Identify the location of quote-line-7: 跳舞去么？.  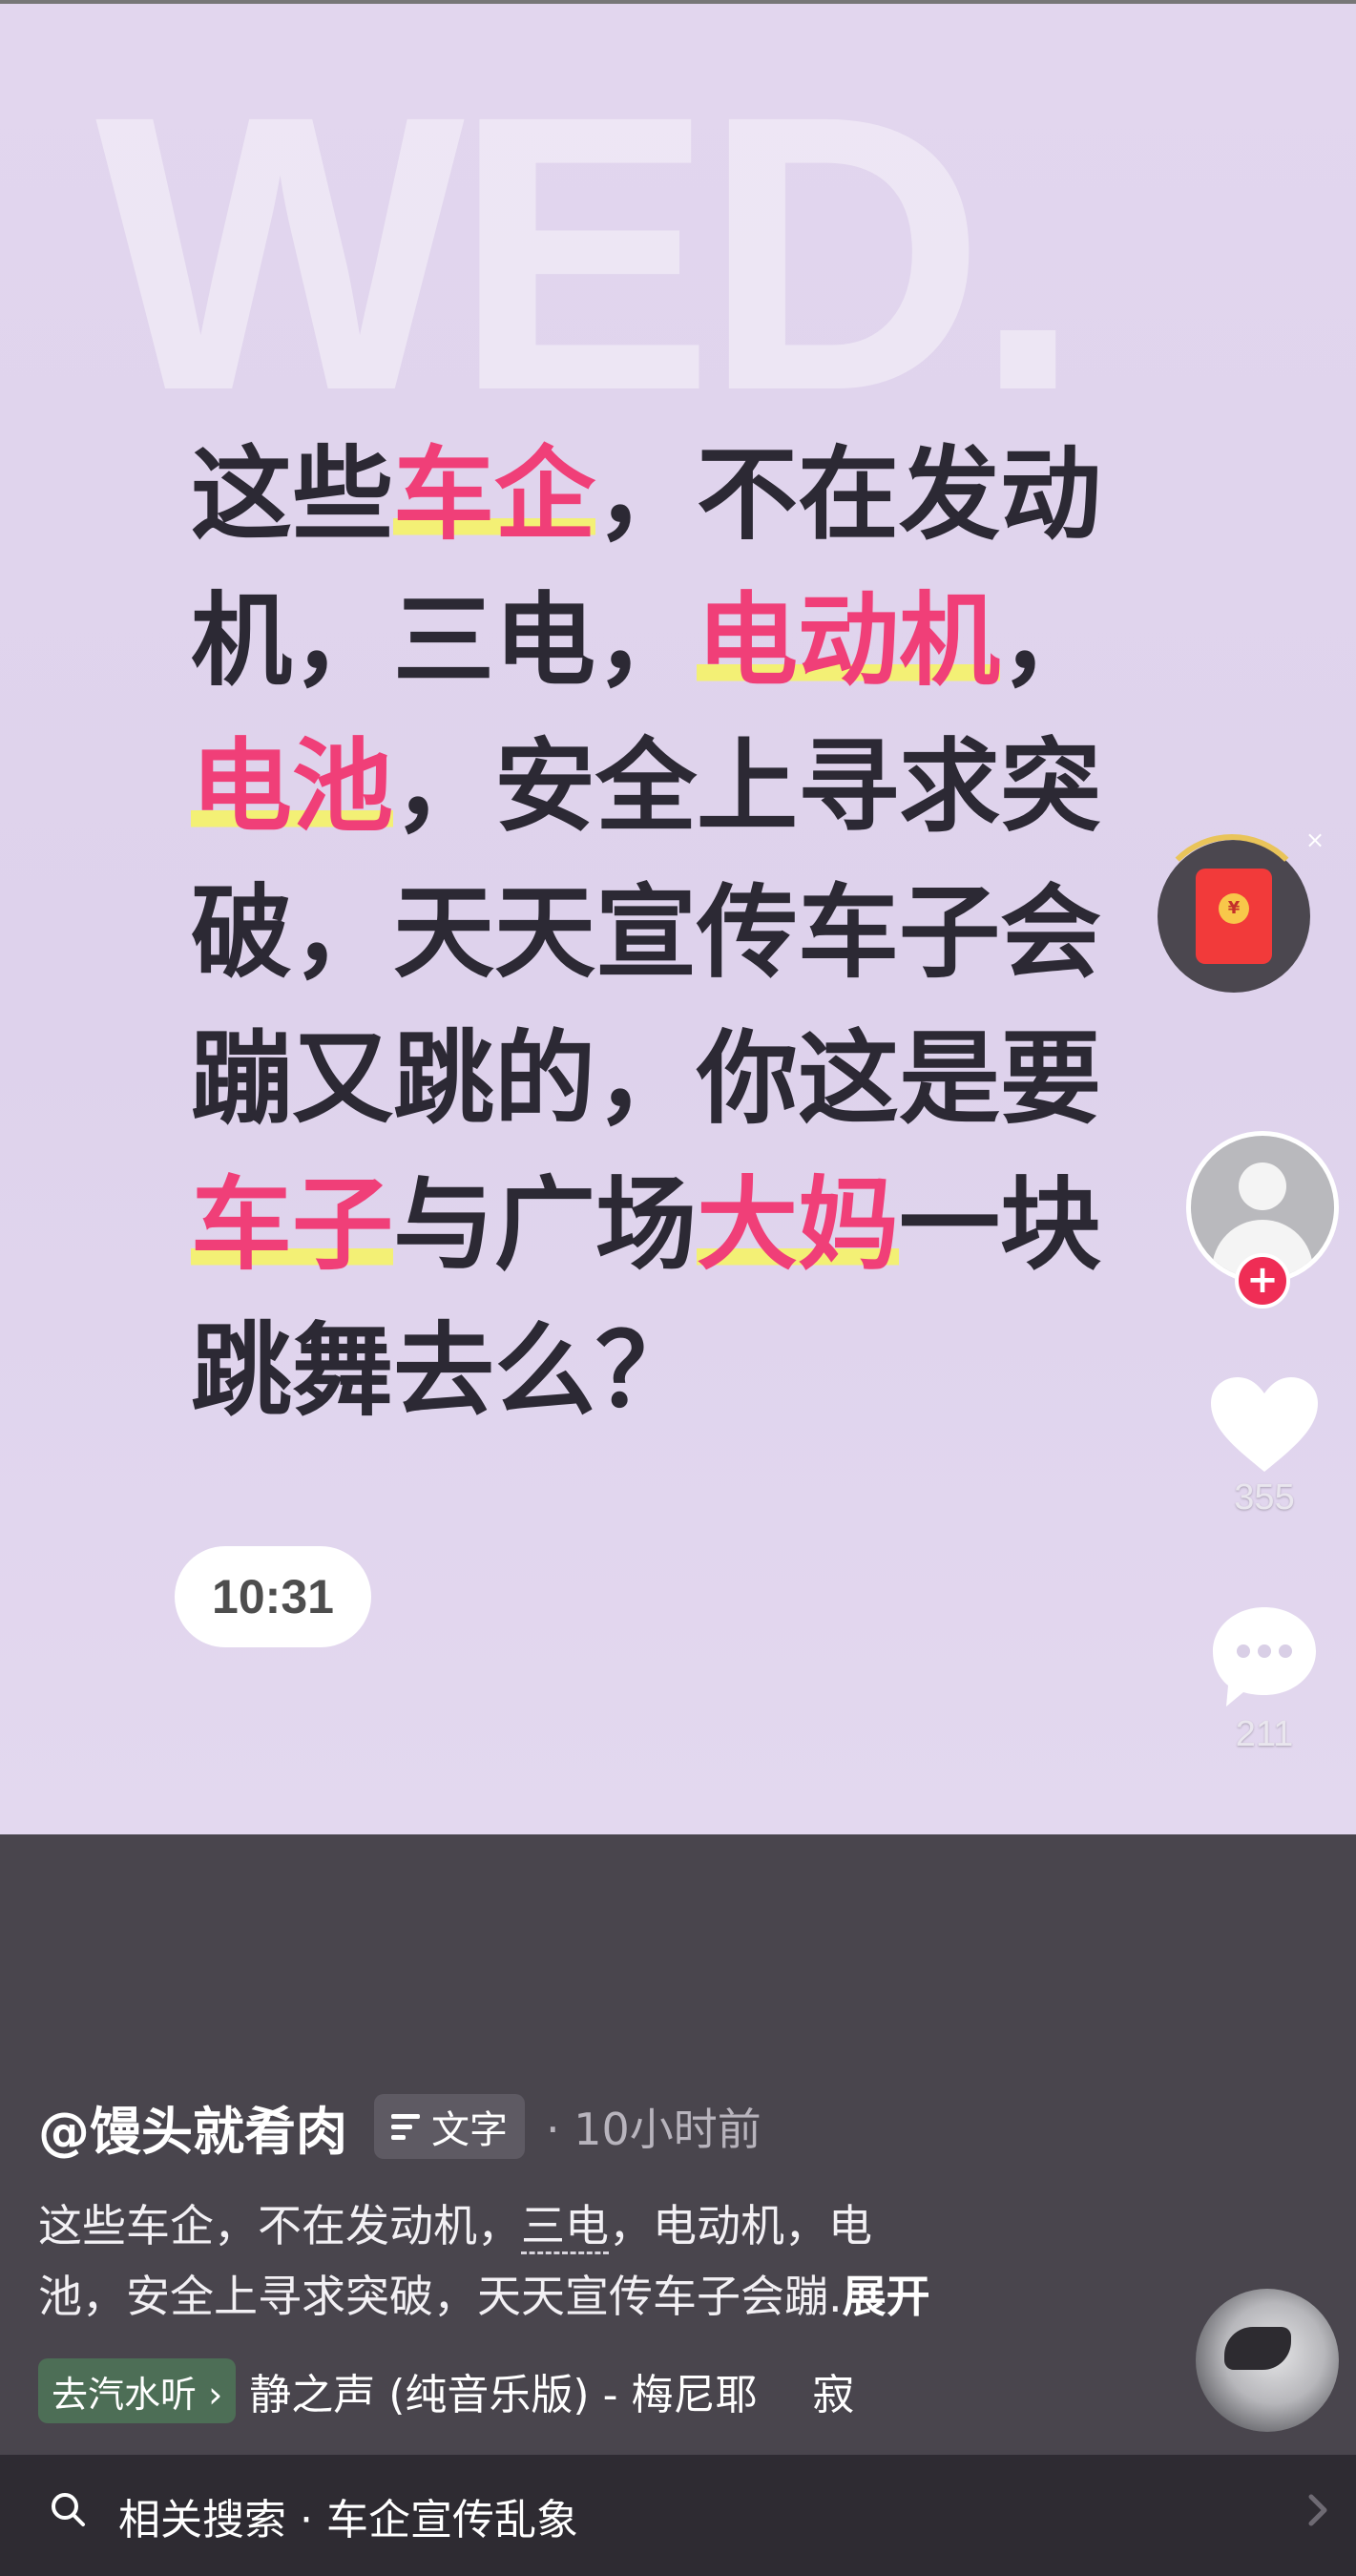
(696, 1371).